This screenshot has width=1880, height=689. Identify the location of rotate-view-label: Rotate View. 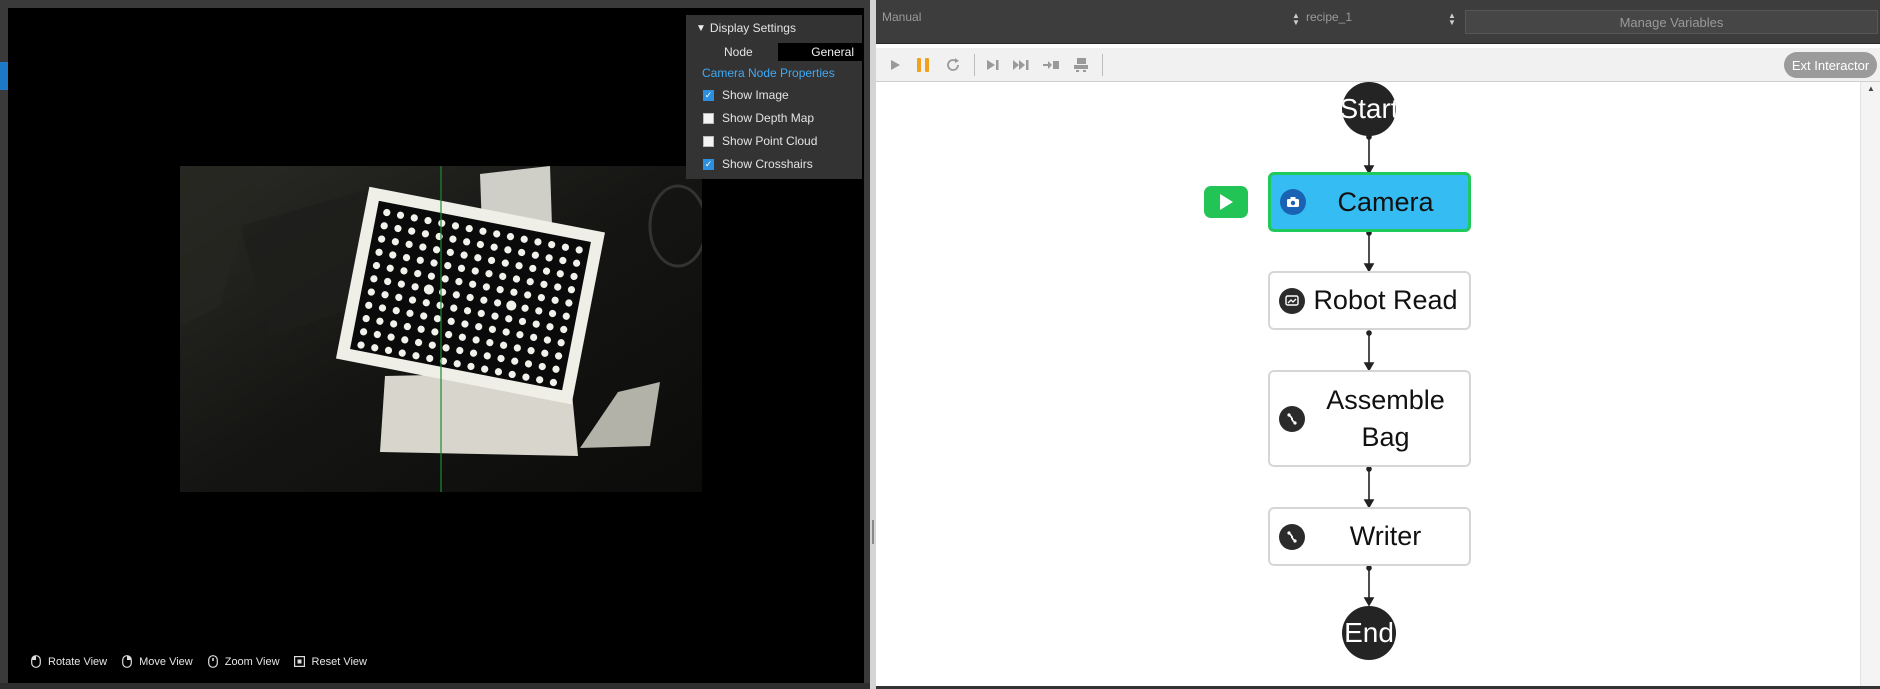
(78, 661).